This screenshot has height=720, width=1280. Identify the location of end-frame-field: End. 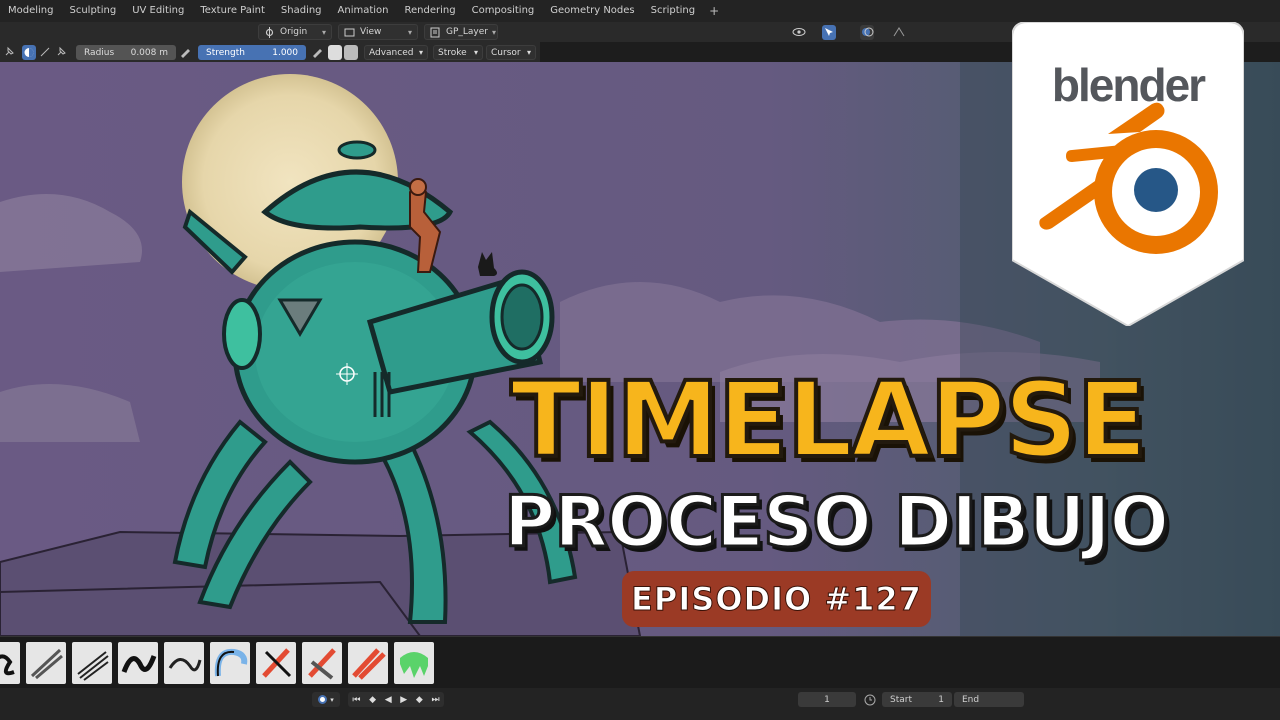
(989, 699).